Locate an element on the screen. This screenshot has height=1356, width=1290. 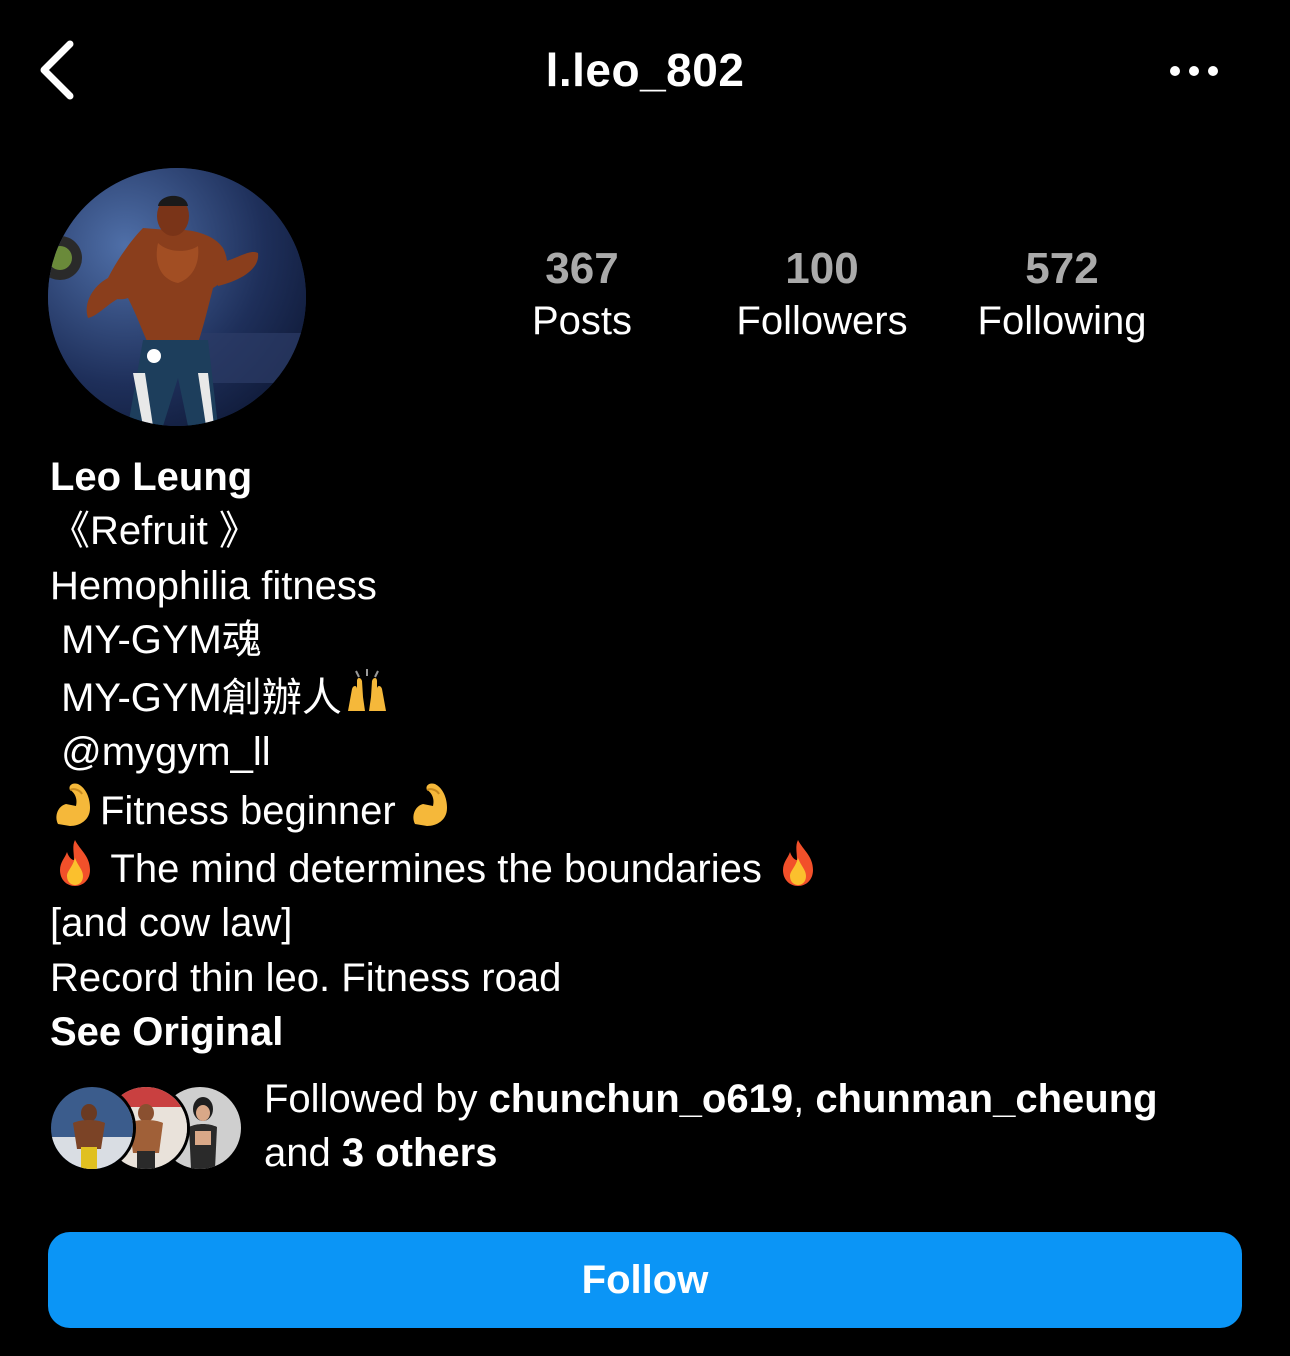
mutual-avatar is located at coordinates (92, 1128).